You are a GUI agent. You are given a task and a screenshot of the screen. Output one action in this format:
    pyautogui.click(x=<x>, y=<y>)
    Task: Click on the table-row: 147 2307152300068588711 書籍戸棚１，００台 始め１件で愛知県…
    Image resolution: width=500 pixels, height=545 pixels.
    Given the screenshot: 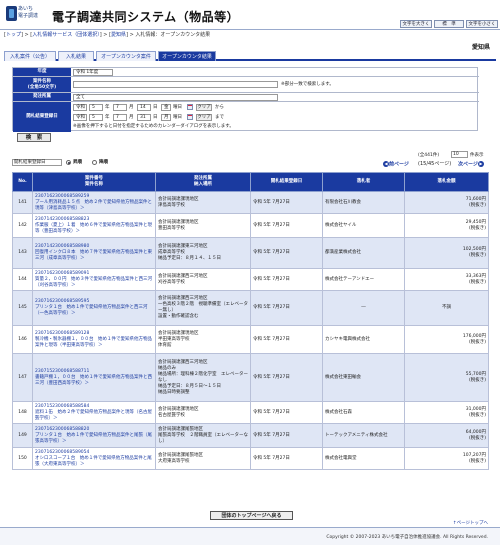 What is the action you would take?
    pyautogui.click(x=250, y=377)
    